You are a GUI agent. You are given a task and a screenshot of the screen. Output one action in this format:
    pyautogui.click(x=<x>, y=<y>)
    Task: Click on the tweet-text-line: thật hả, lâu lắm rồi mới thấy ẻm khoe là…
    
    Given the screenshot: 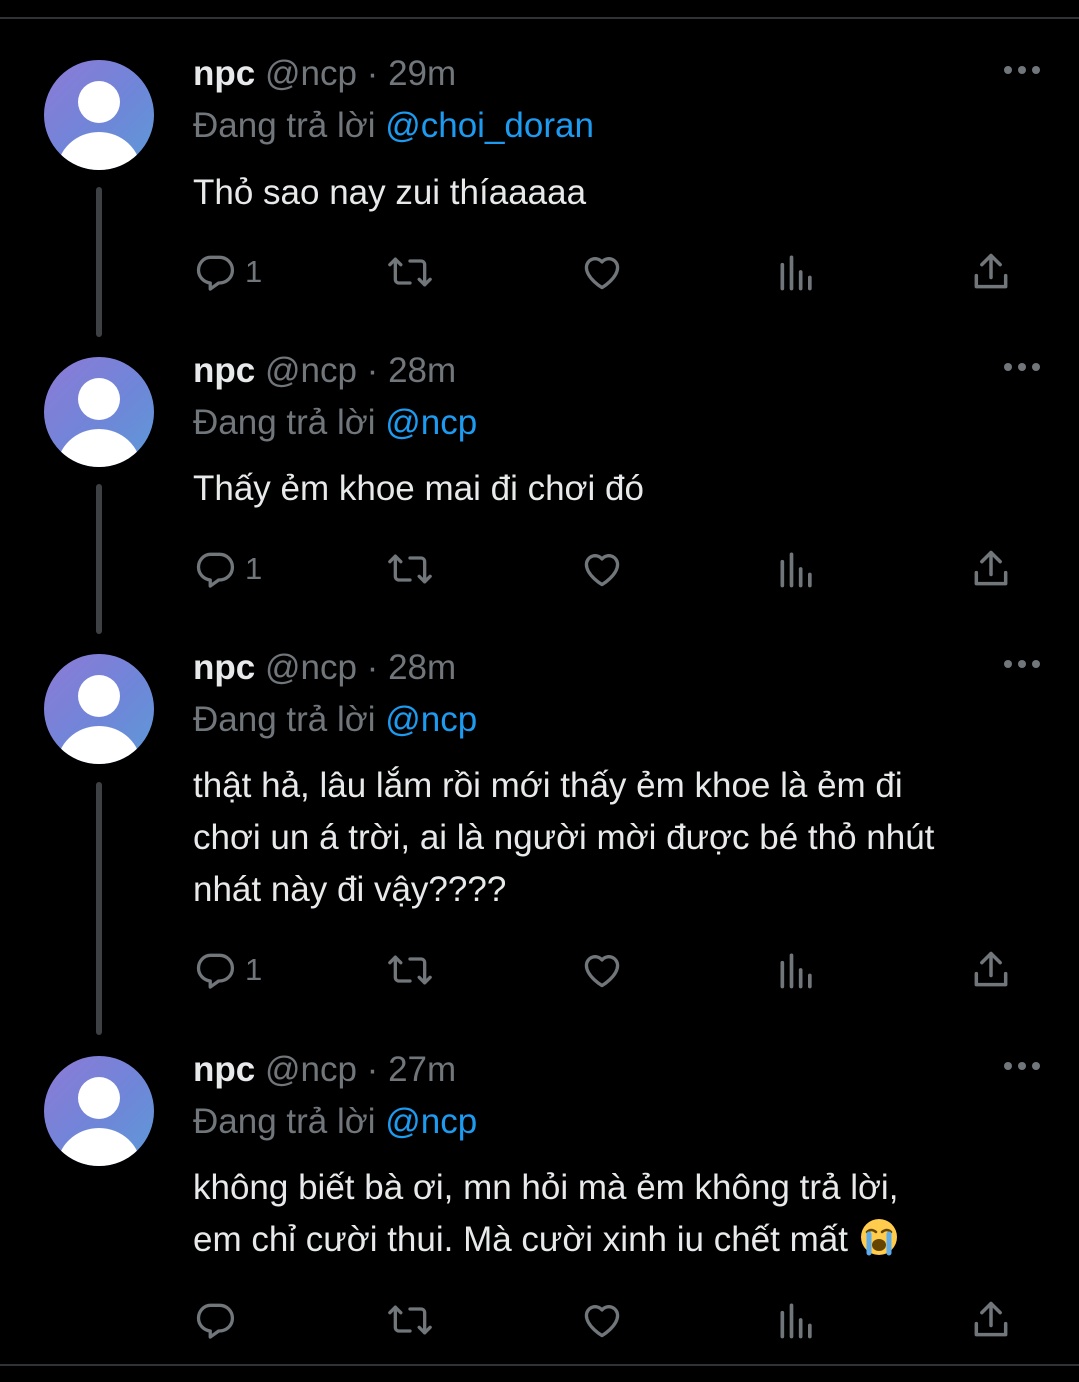 What is the action you would take?
    pyautogui.click(x=548, y=785)
    